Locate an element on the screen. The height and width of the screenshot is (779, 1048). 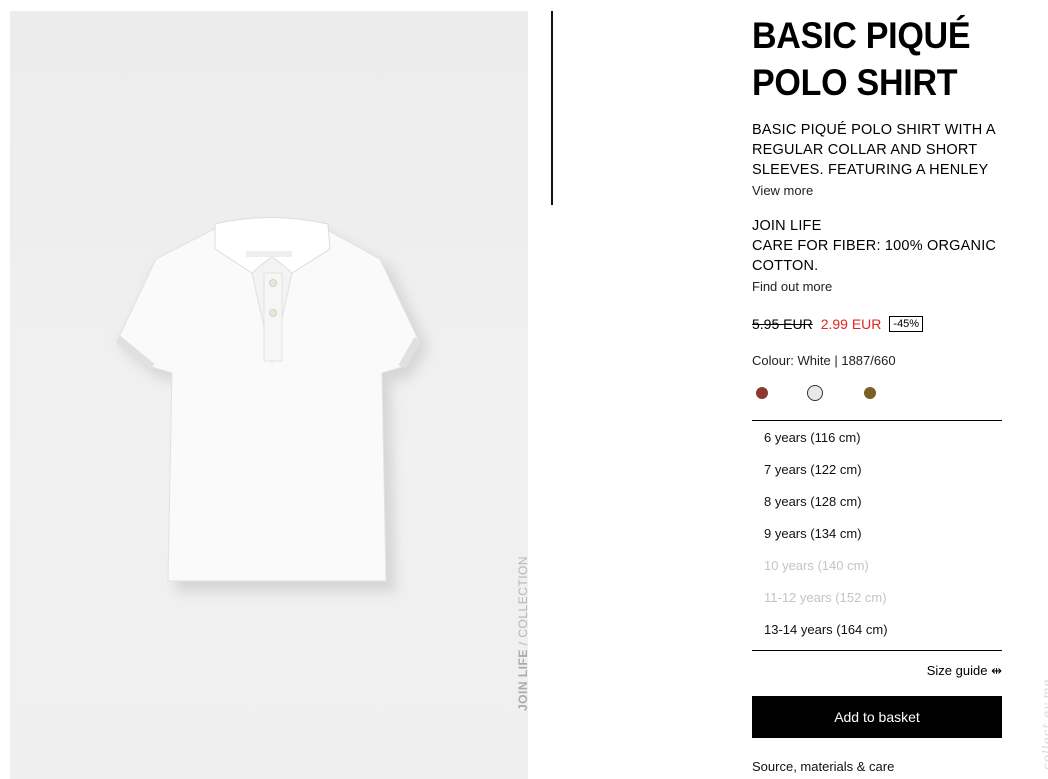
old-price: 5.95 EUR is located at coordinates (782, 324).